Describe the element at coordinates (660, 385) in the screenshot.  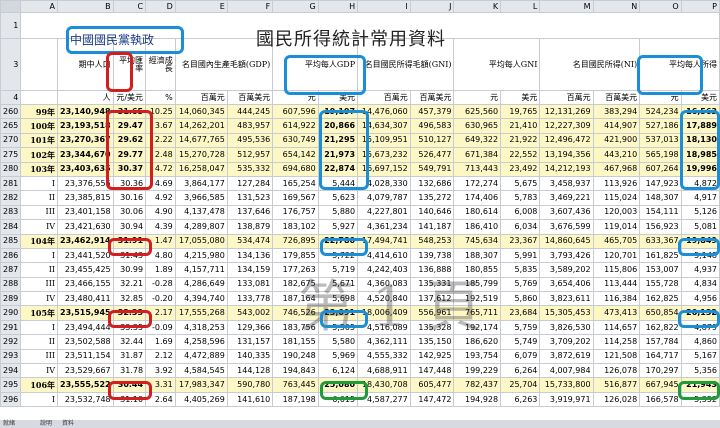
I see `data-cell: 667,945` at that location.